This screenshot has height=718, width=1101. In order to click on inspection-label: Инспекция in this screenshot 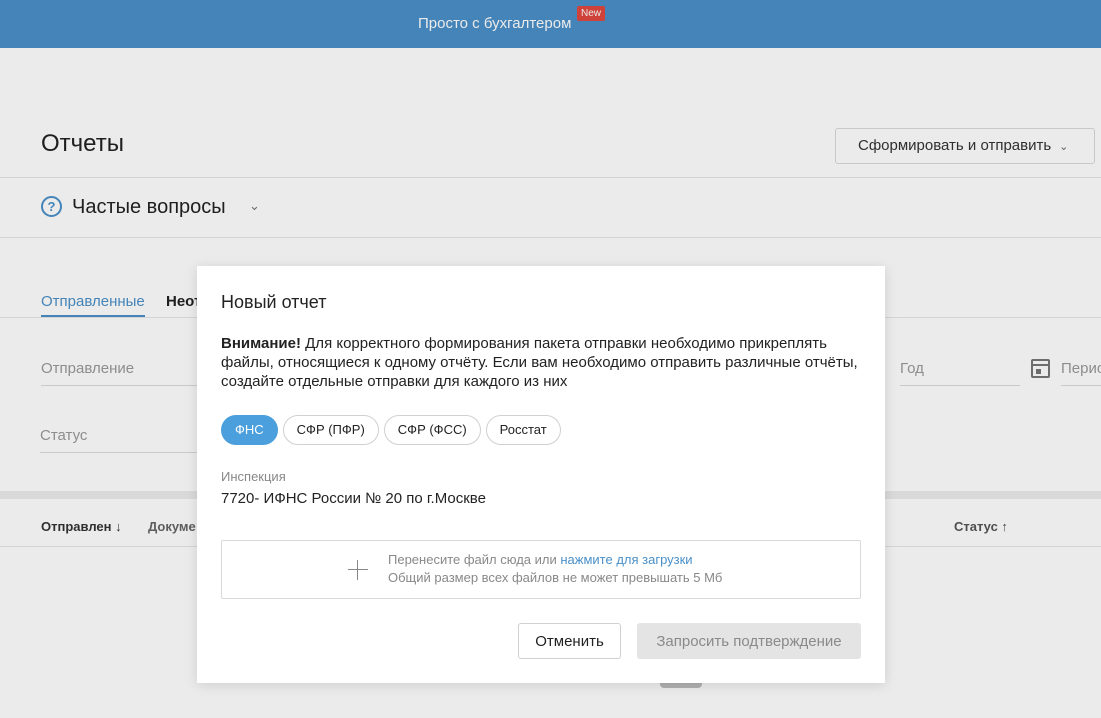, I will do `click(253, 476)`.